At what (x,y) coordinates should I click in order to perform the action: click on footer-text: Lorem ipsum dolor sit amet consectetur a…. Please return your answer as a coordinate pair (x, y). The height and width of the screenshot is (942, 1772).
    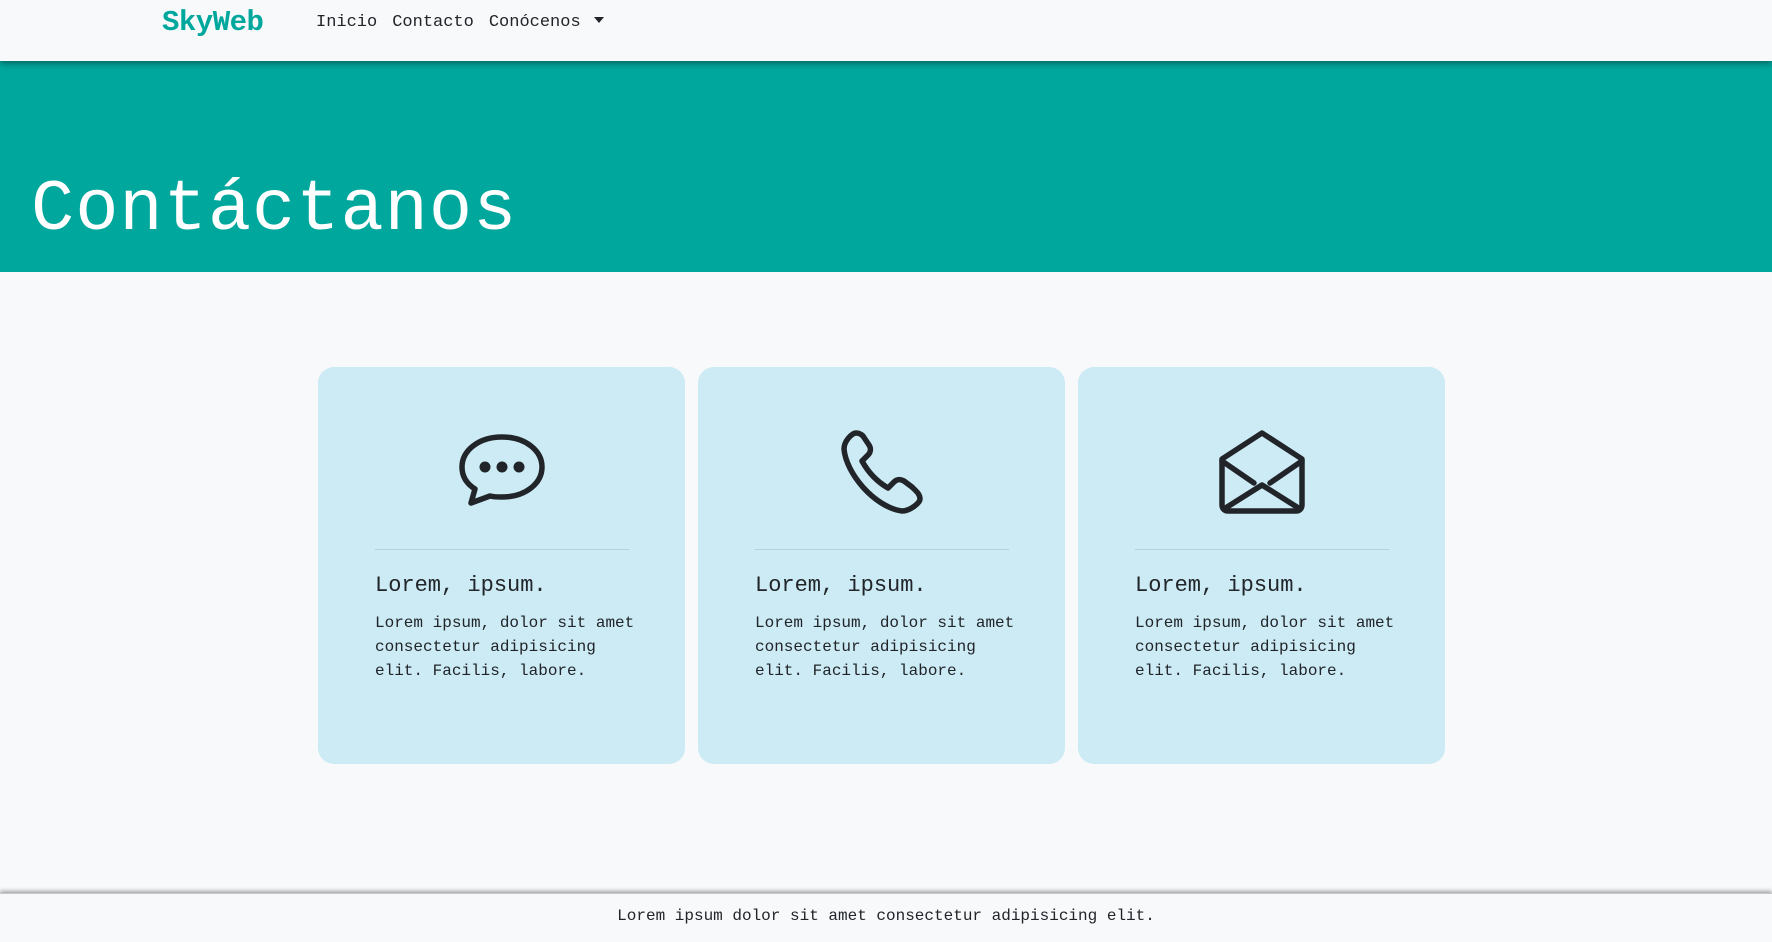
    Looking at the image, I should click on (886, 916).